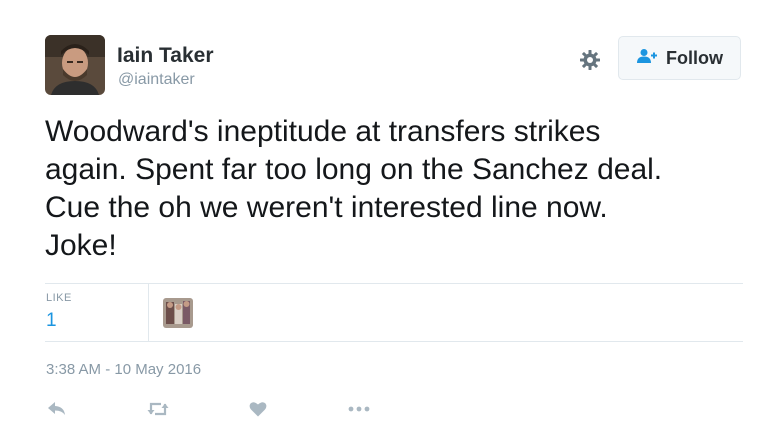 This screenshot has width=768, height=439. I want to click on gear-icon, so click(590, 60).